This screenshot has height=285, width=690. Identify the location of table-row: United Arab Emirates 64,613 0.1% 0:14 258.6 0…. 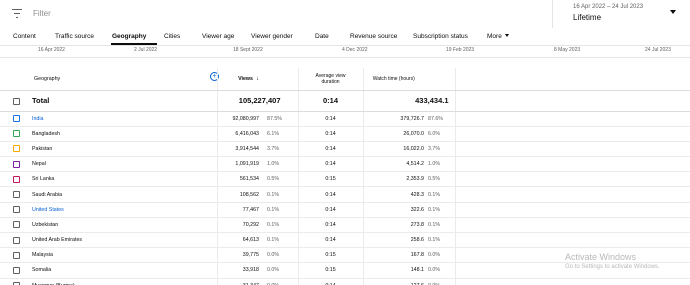
(345, 240).